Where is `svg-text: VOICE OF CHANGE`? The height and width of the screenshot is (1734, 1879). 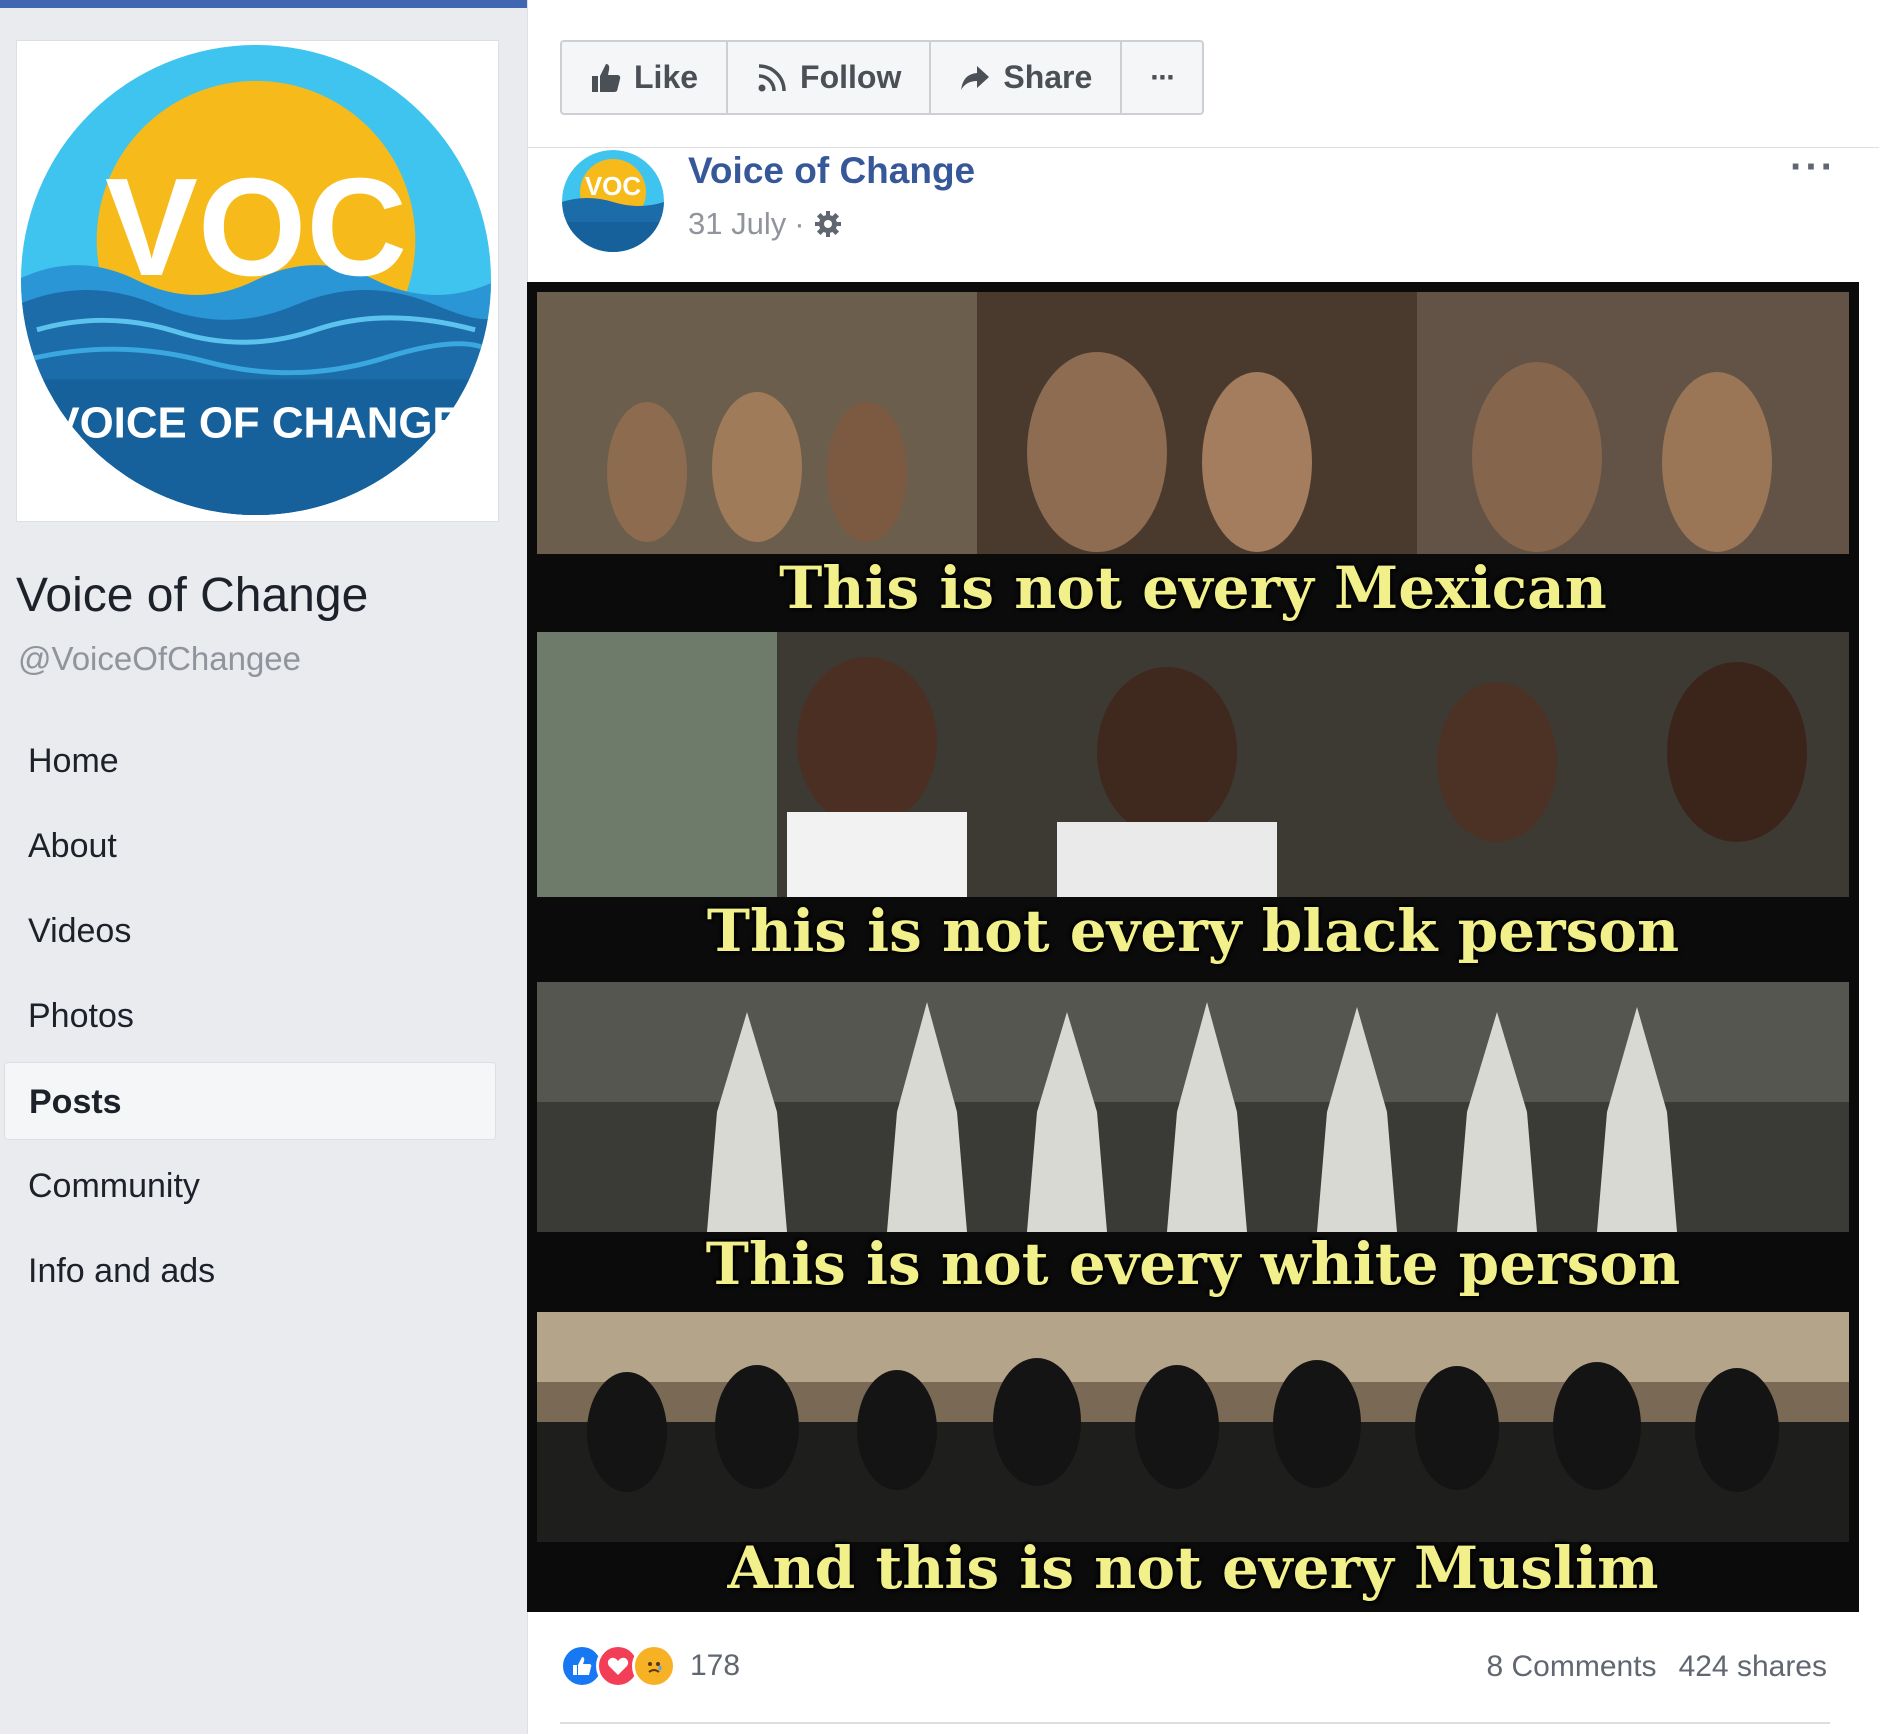
svg-text: VOICE OF CHANGE is located at coordinates (255, 422).